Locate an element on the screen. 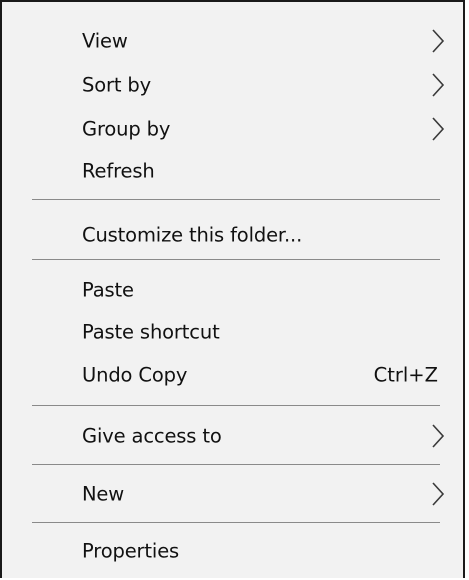 The width and height of the screenshot is (469, 580). menu-item-refresh: Refresh is located at coordinates (232, 171).